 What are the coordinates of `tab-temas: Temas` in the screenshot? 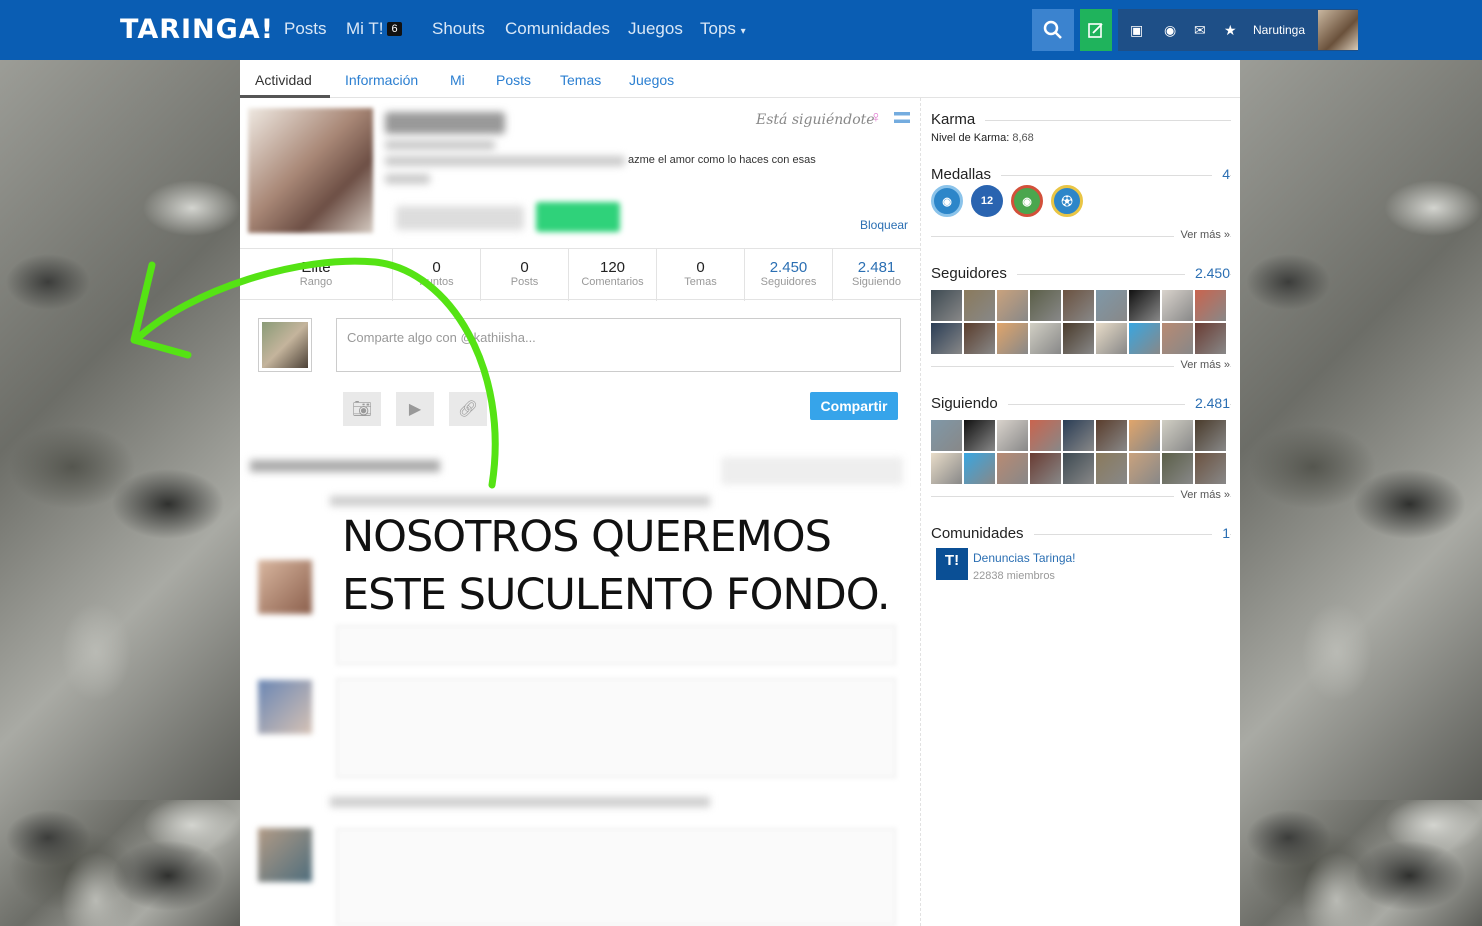 It's located at (580, 80).